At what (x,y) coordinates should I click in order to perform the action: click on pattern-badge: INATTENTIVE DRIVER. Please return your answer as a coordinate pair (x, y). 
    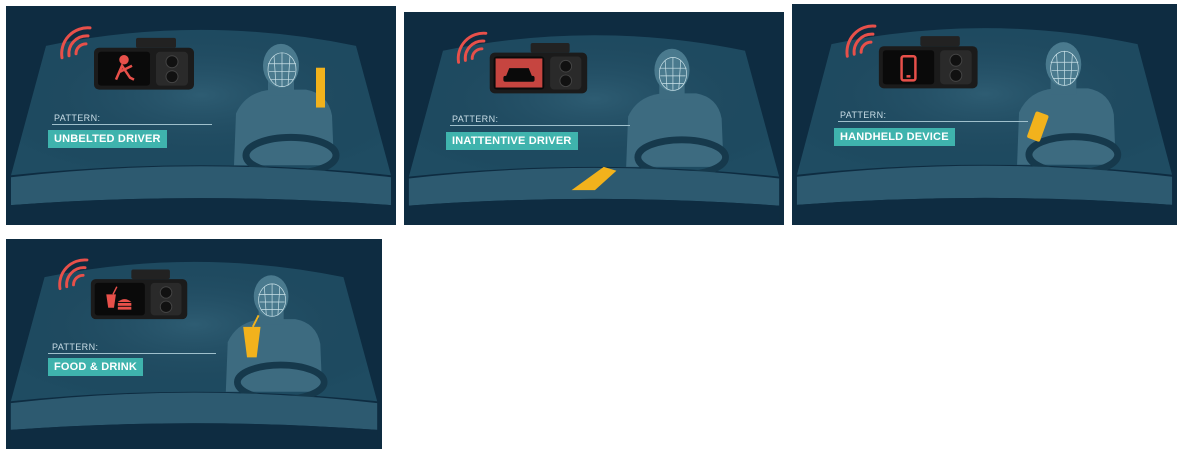
    Looking at the image, I should click on (512, 141).